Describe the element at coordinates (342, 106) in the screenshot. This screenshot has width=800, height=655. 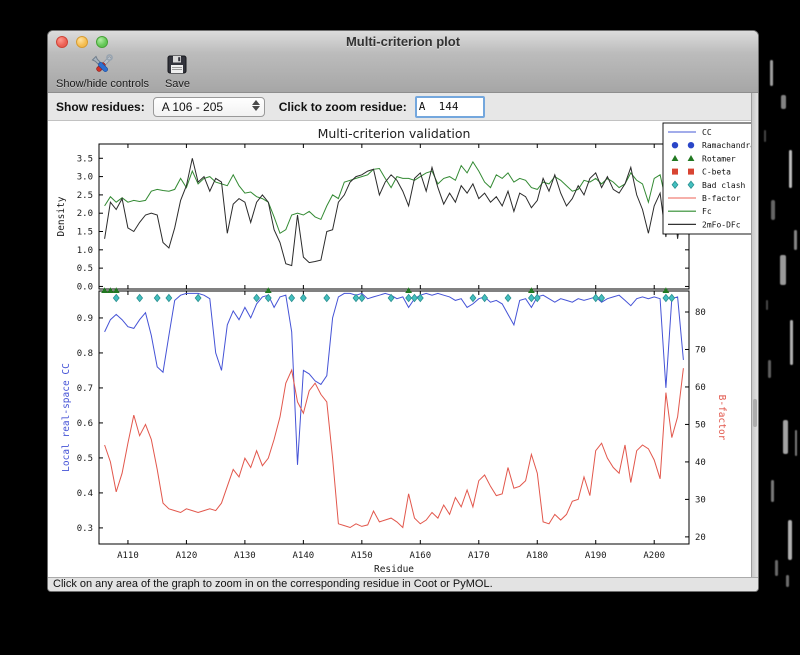
I see `zoom-residue-label: Click to zoom residue:` at that location.